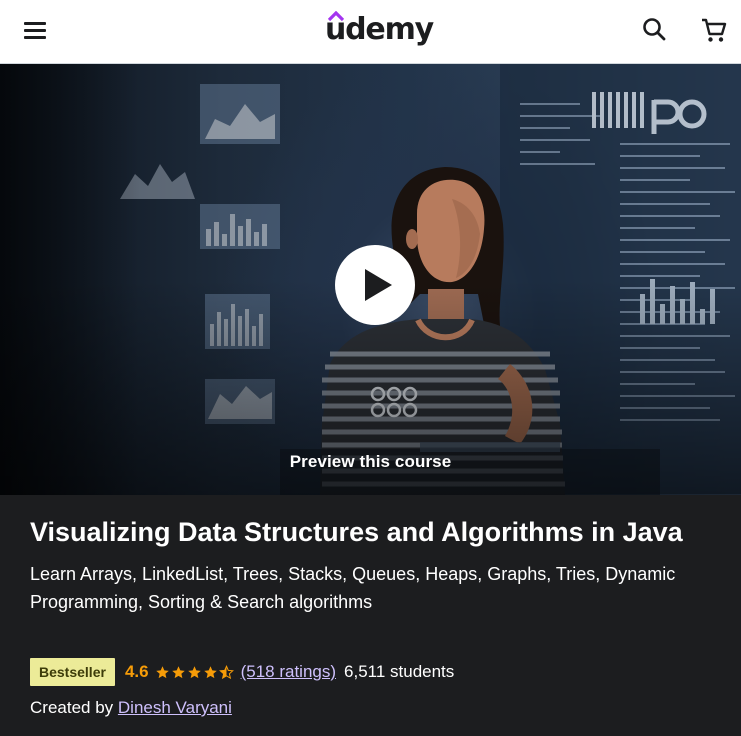 The width and height of the screenshot is (741, 736). I want to click on bestseller-badge: Bestseller, so click(72, 672).